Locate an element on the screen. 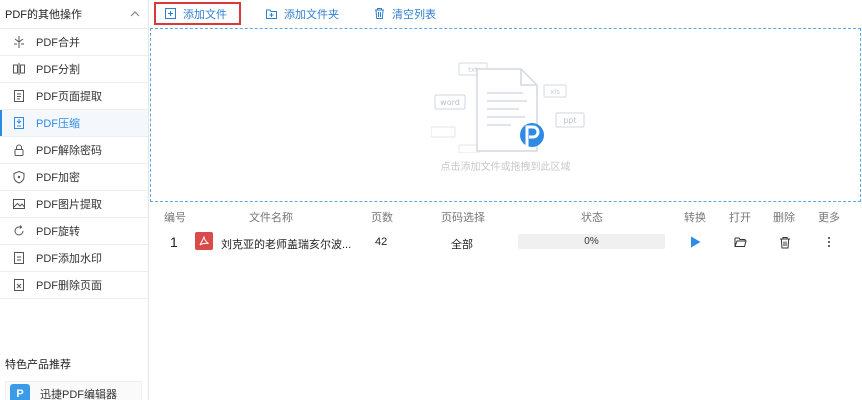 Image resolution: width=862 pixels, height=400 pixels. rotate-icon is located at coordinates (19, 231).